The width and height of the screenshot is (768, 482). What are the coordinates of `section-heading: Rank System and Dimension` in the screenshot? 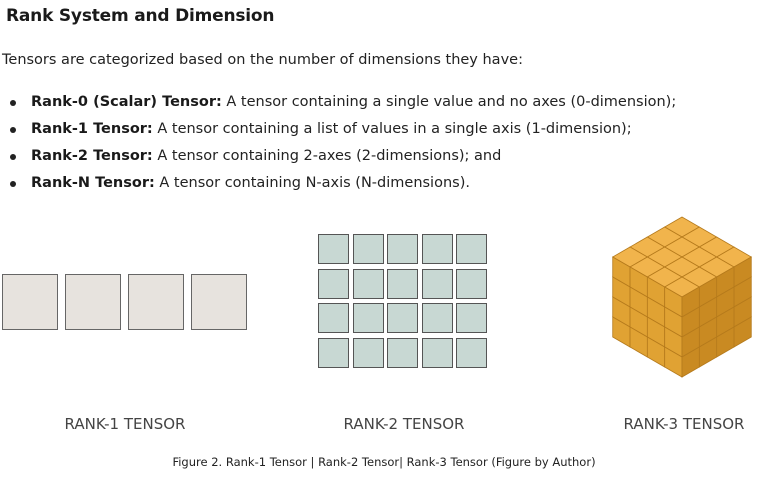 It's located at (140, 16).